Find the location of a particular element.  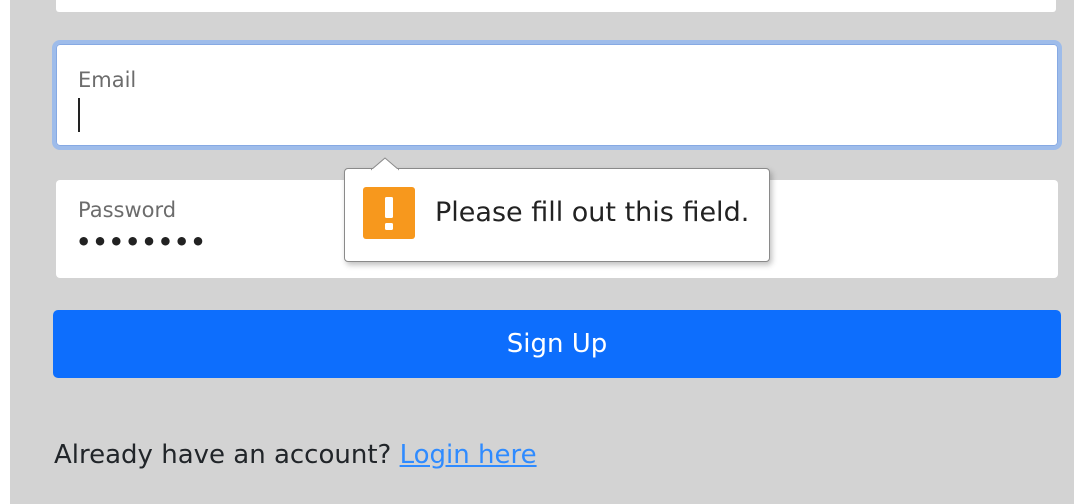

text-caret is located at coordinates (79, 115).